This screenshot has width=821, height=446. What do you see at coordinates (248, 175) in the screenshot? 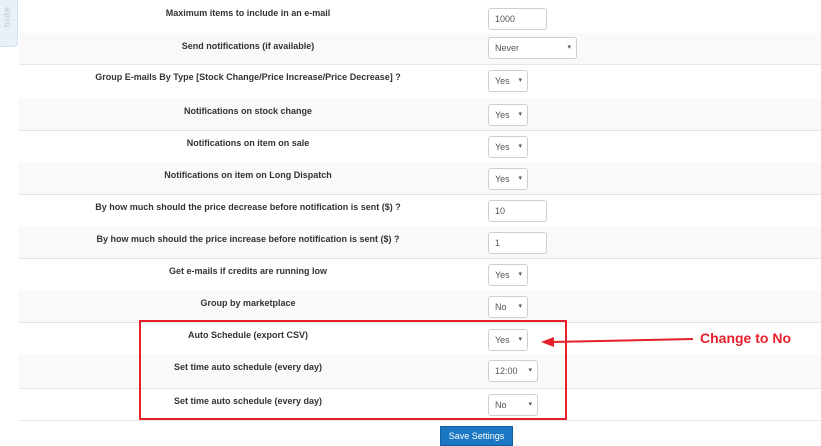
I see `long-dispatch-label: Notifications on item on Long Dispatch` at bounding box center [248, 175].